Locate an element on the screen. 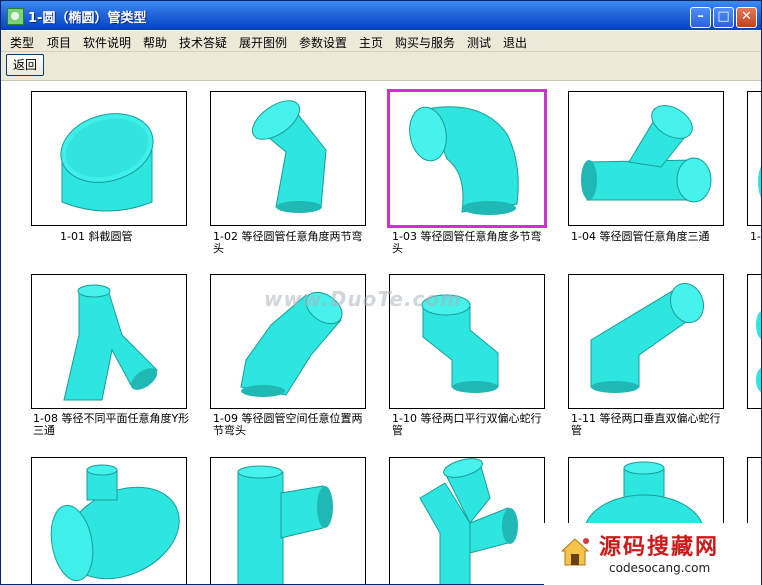 This screenshot has height=585, width=762. pipe-caption: 1-11 等径两口垂直双偏心蛇行管 is located at coordinates (646, 424).